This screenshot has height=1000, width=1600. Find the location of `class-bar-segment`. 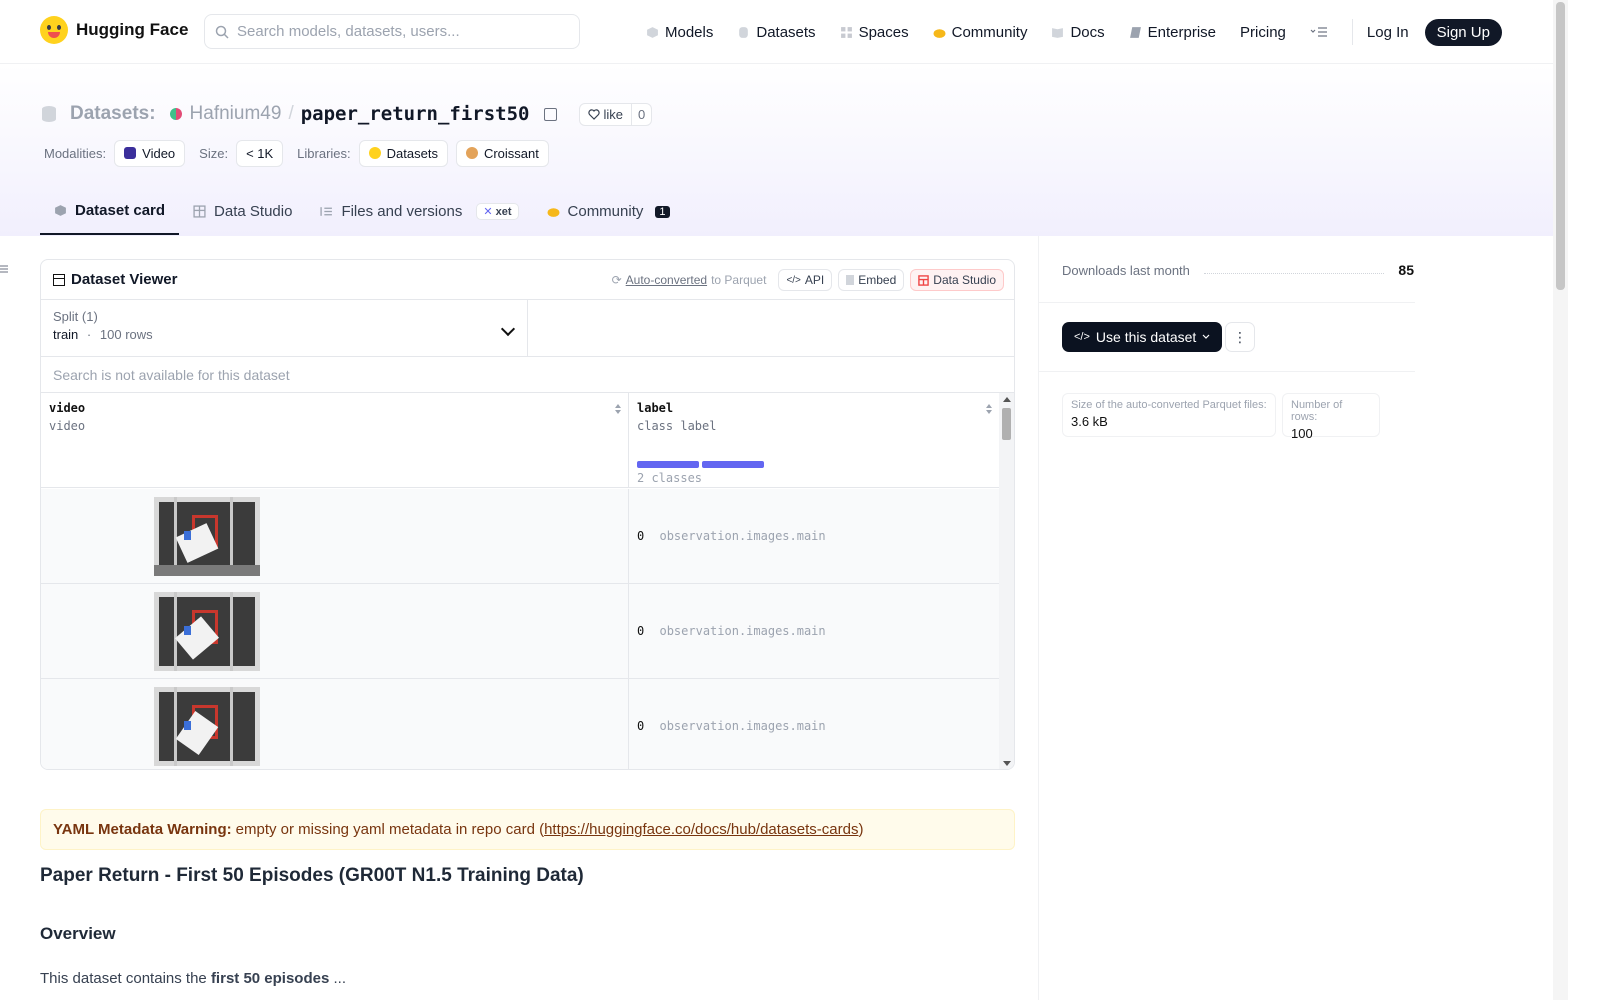

class-bar-segment is located at coordinates (668, 464).